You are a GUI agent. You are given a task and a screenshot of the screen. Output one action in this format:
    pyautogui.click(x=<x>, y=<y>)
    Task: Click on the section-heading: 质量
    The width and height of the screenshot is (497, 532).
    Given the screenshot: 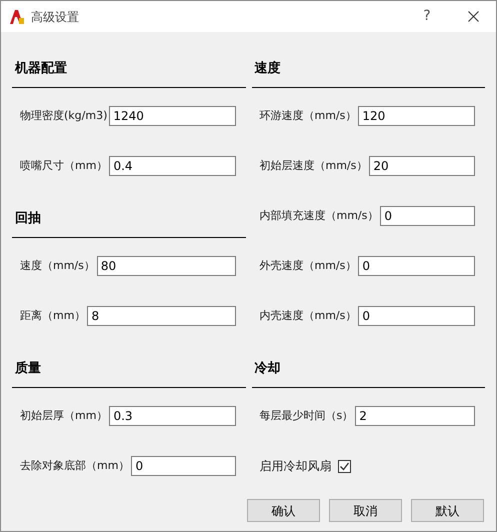 What is the action you would take?
    pyautogui.click(x=28, y=369)
    